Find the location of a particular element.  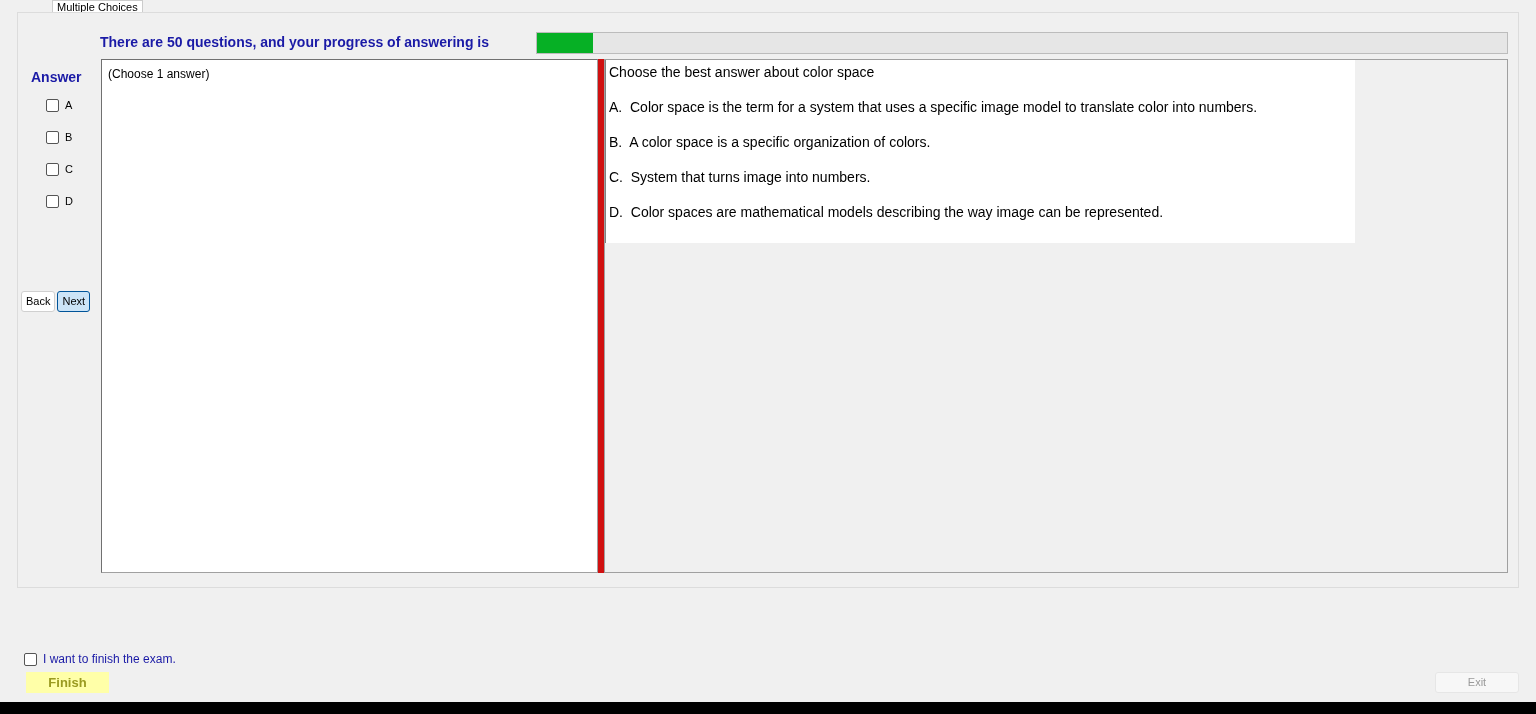

back-button: Back is located at coordinates (38, 301).